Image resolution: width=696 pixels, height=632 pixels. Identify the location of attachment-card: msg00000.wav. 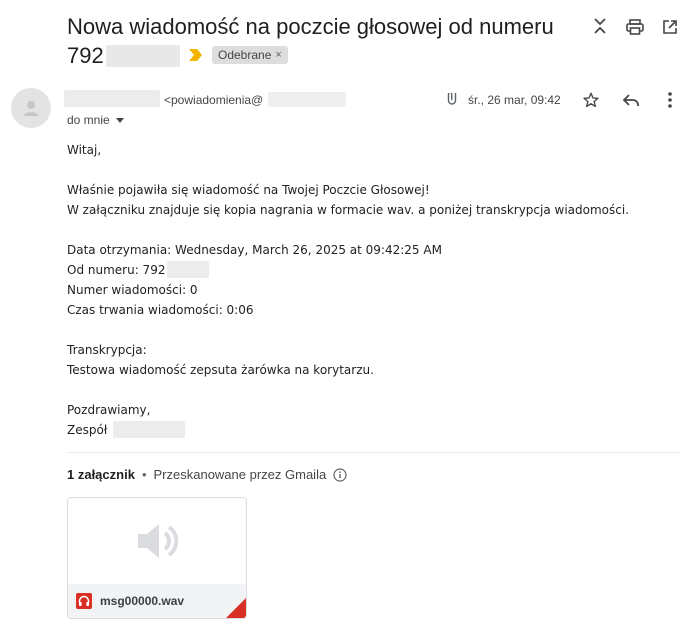
(157, 558).